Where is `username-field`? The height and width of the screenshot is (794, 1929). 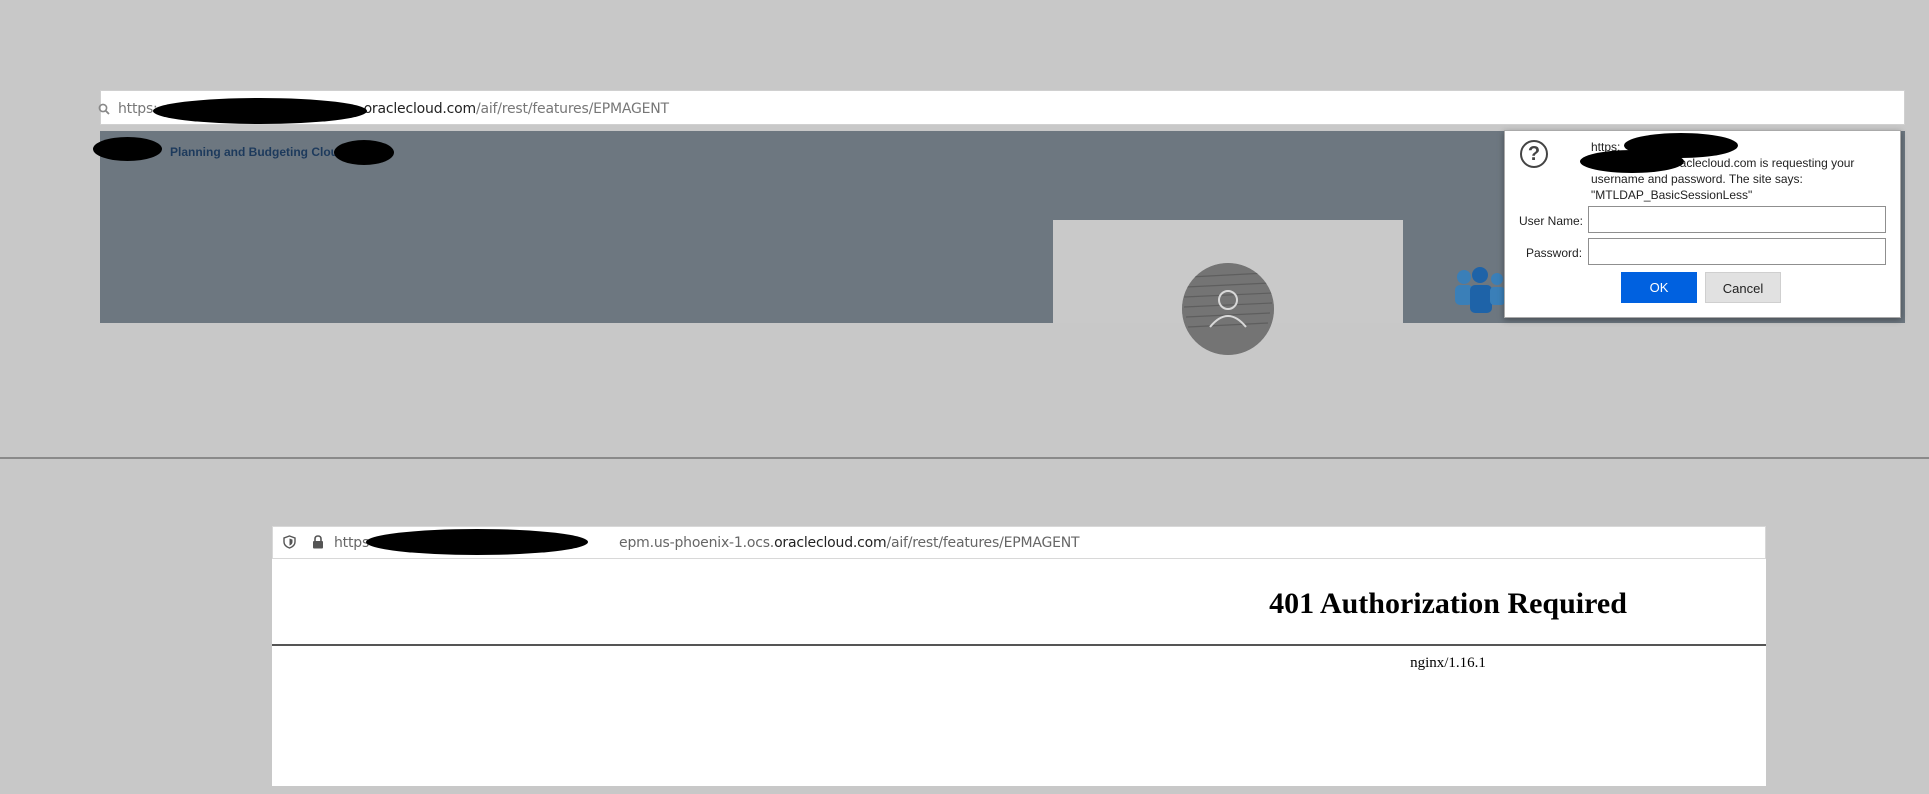
username-field is located at coordinates (1737, 219).